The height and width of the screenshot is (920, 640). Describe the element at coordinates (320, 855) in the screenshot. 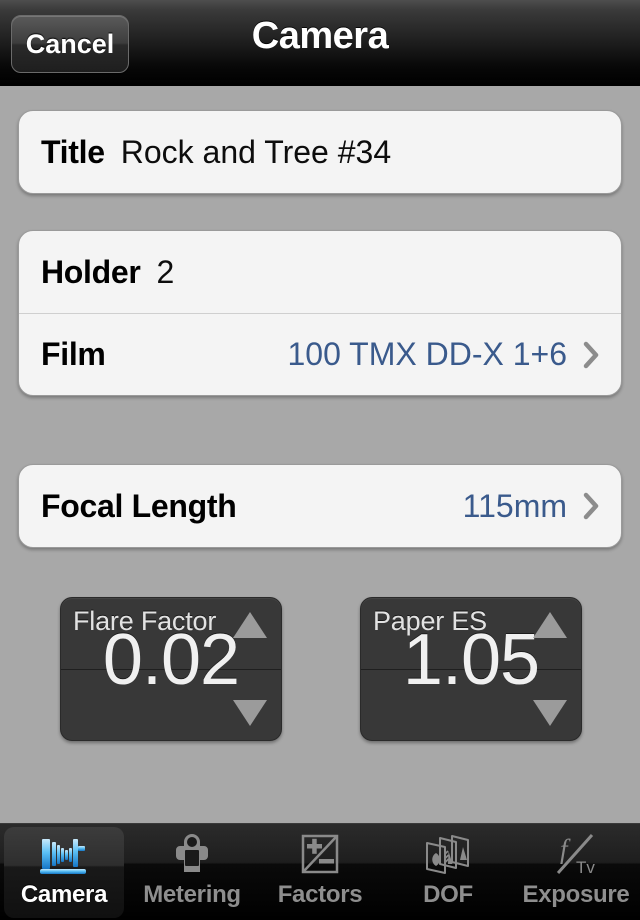

I see `plus-minus-icon` at that location.